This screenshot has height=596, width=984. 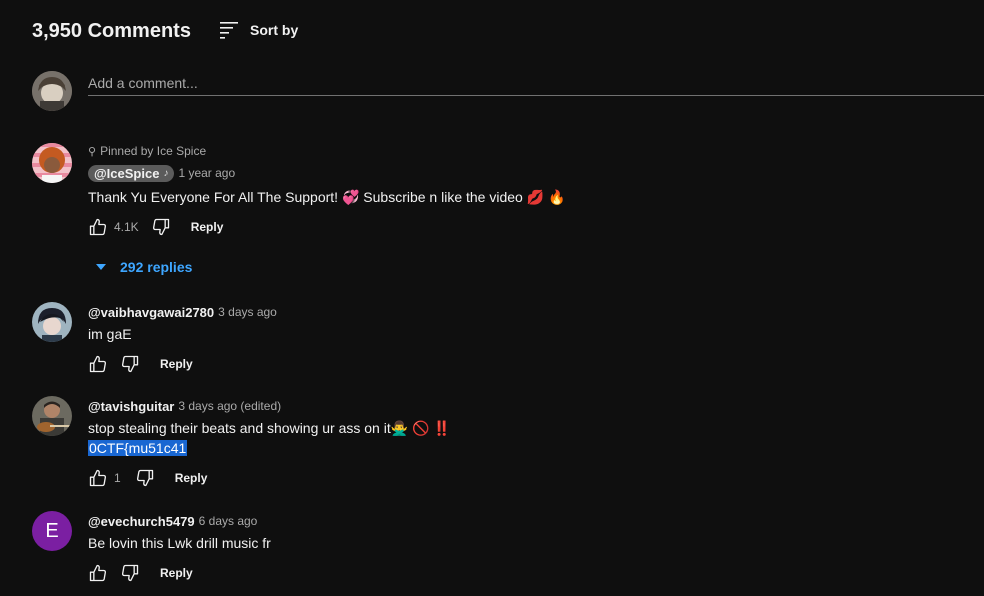 I want to click on comments-header: 3,950 Comments, so click(x=111, y=31).